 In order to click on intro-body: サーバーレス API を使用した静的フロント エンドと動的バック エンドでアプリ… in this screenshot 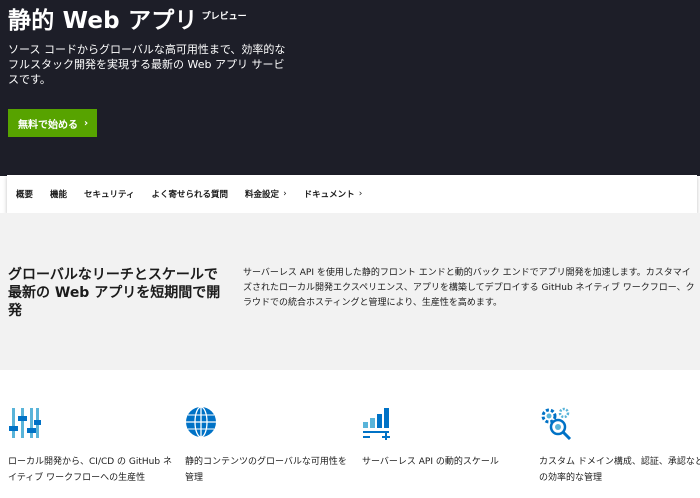, I will do `click(469, 288)`.